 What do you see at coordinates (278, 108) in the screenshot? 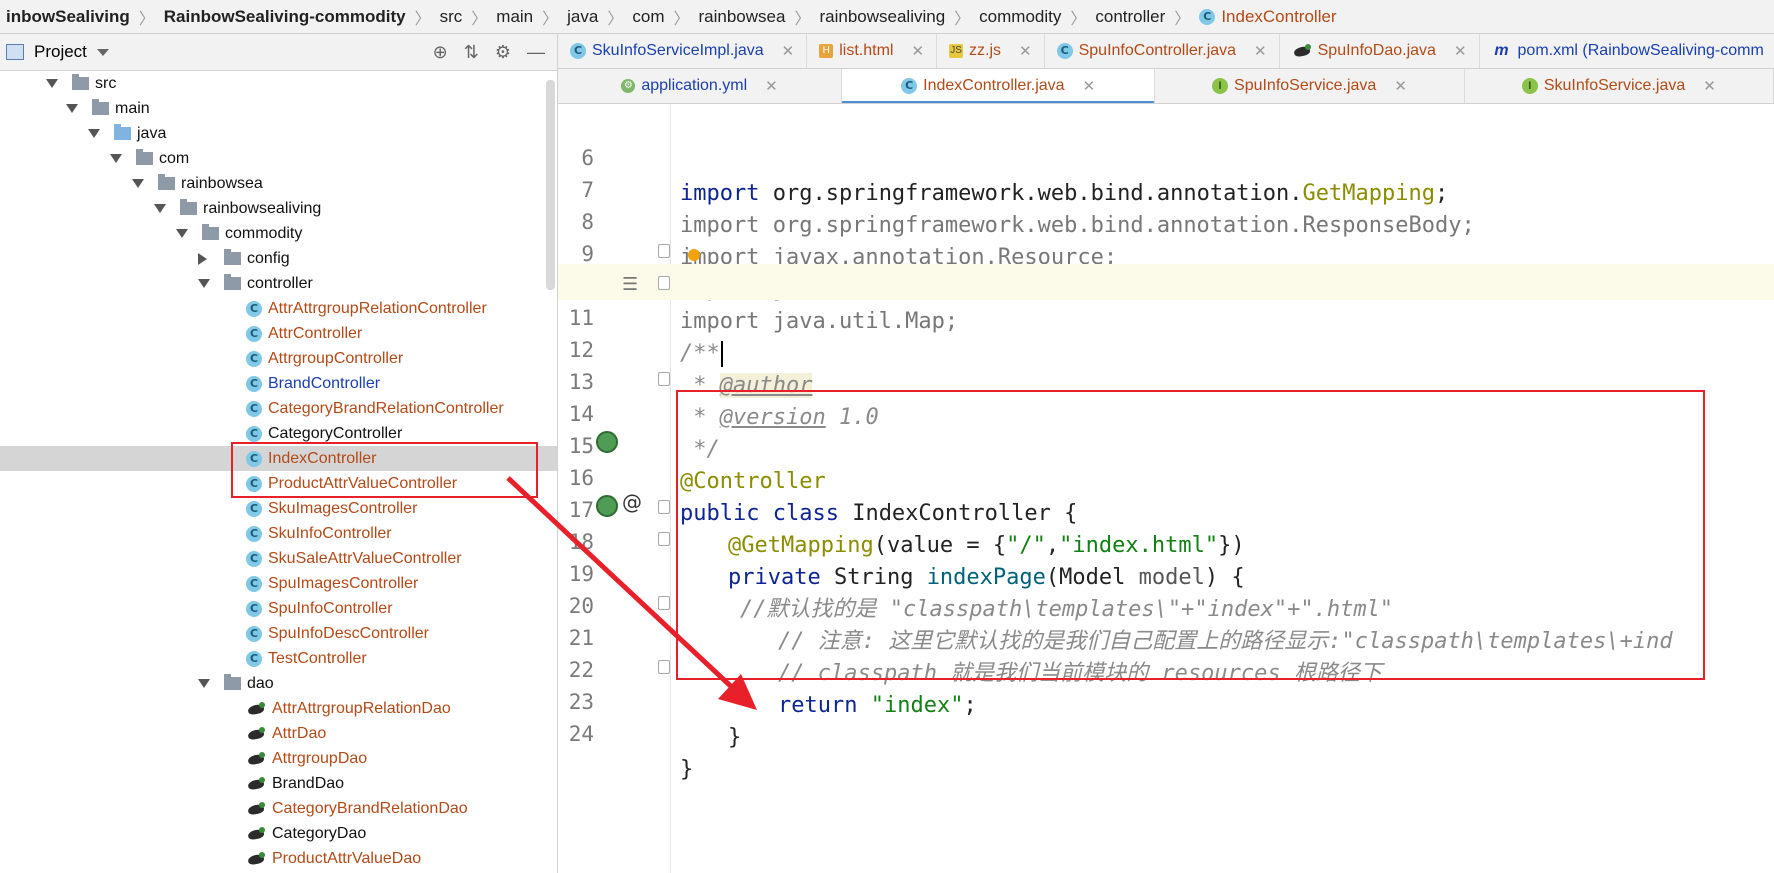
I see `tree-item: main` at bounding box center [278, 108].